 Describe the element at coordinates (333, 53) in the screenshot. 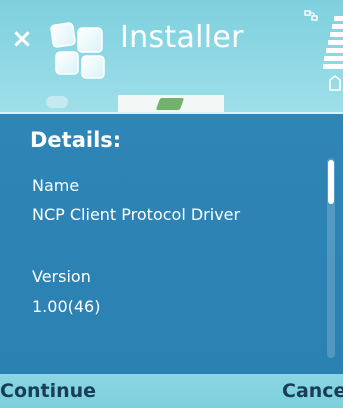

I see `signal-strength-icon` at that location.